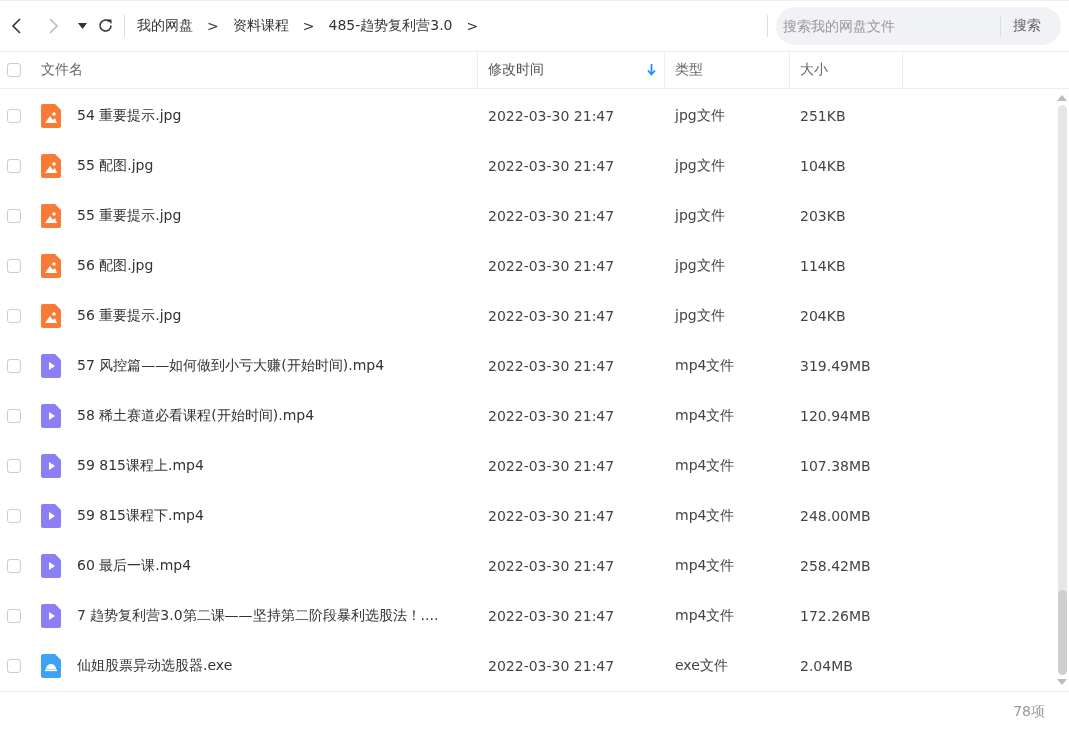 Image resolution: width=1069 pixels, height=732 pixels. Describe the element at coordinates (835, 566) in the screenshot. I see `file-size: 258.42MB` at that location.